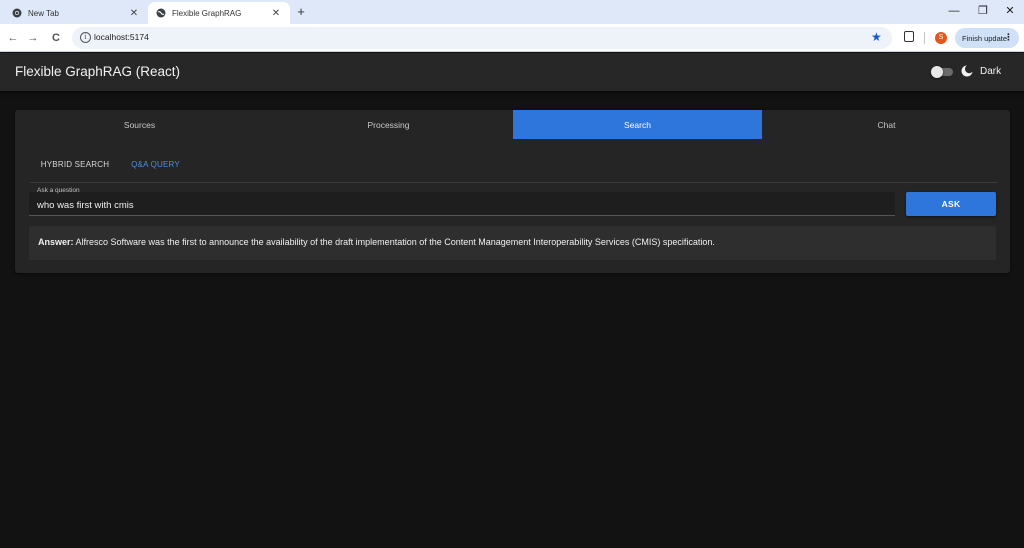 This screenshot has height=548, width=1024. What do you see at coordinates (17, 13) in the screenshot?
I see `chrome-icon` at bounding box center [17, 13].